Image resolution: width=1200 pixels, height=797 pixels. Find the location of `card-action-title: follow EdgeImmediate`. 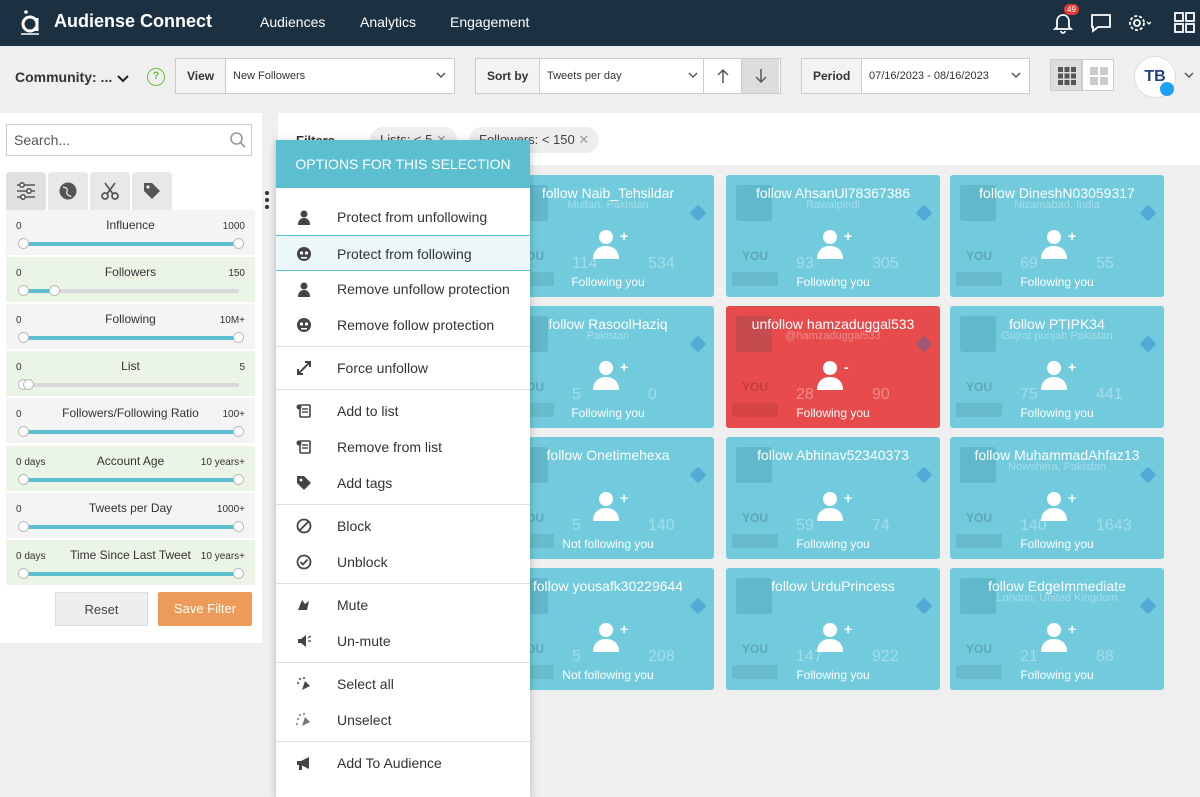

card-action-title: follow EdgeImmediate is located at coordinates (1057, 586).